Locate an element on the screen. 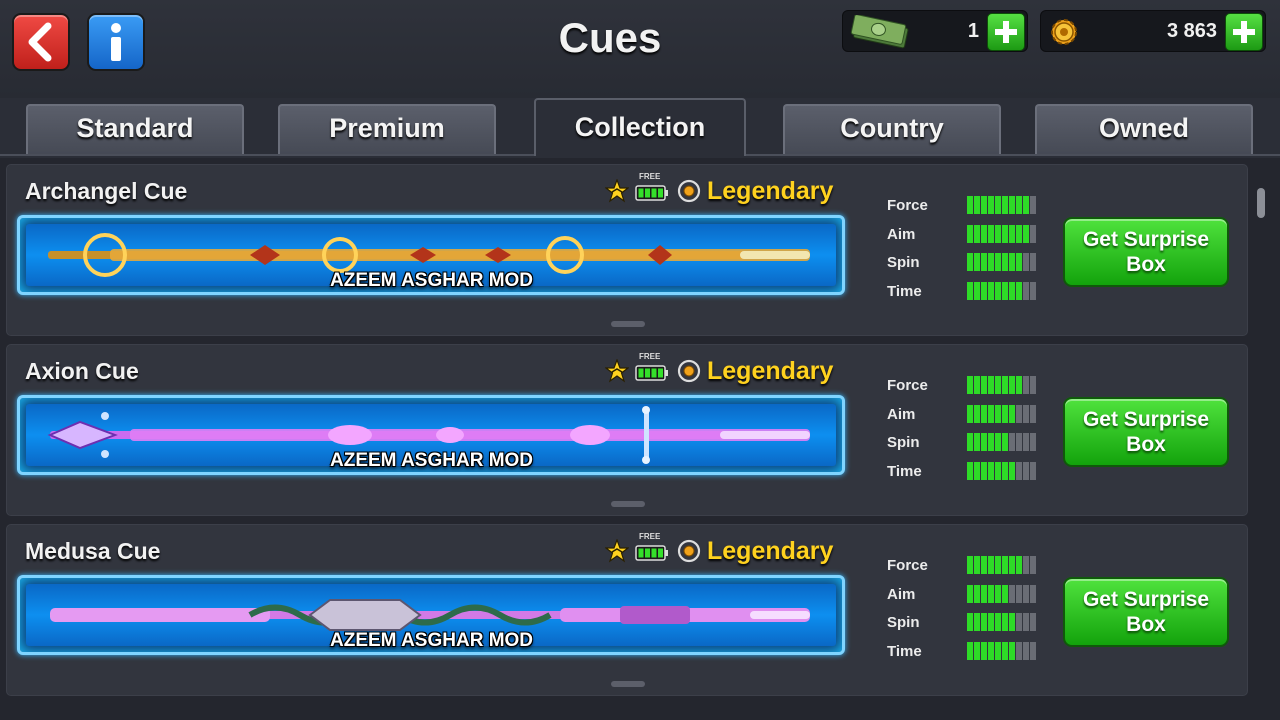  tab-owned: Owned is located at coordinates (1144, 129).